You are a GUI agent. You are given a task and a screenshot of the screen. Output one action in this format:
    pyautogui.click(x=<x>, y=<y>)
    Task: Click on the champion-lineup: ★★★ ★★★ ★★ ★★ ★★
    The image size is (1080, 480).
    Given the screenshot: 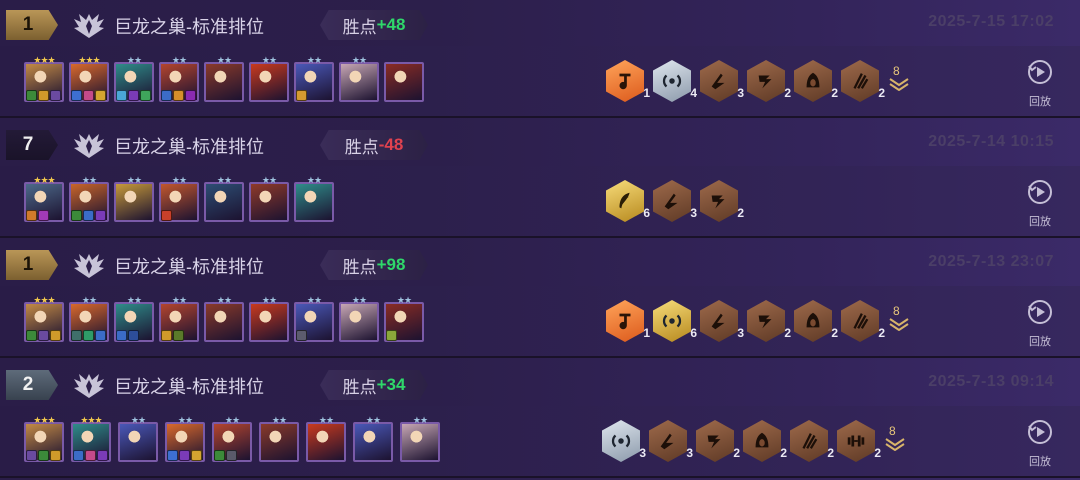 What is the action you would take?
    pyautogui.click(x=224, y=79)
    